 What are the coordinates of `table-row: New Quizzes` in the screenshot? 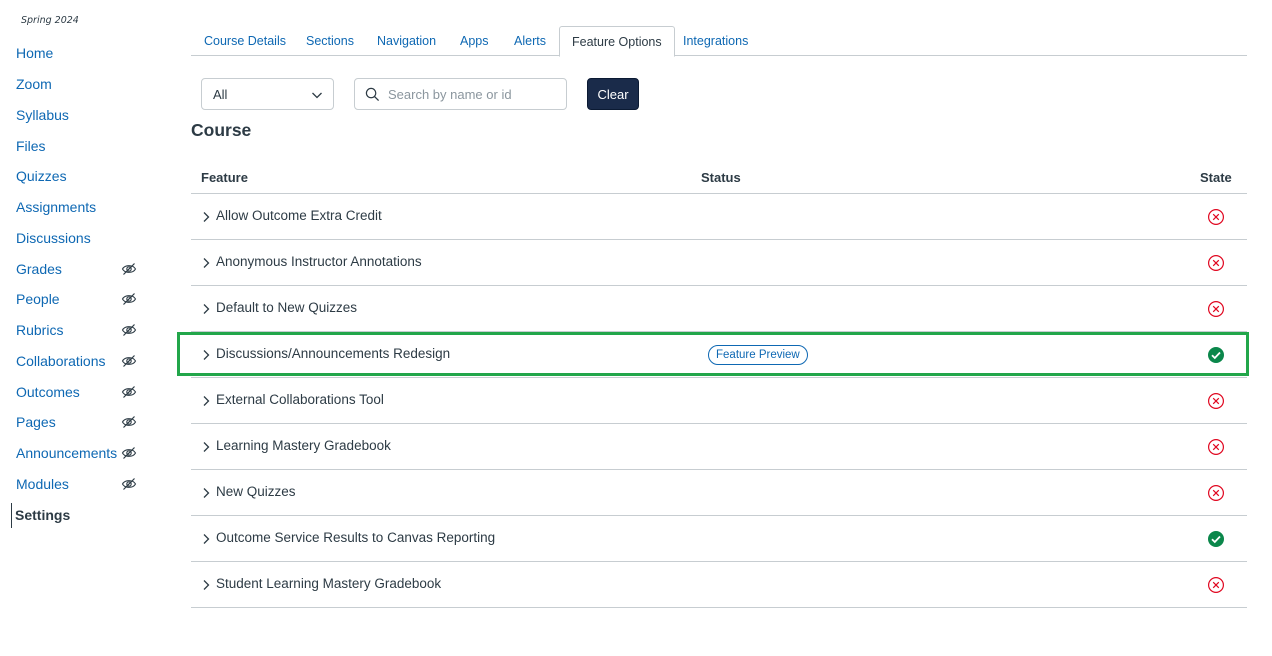 It's located at (719, 493).